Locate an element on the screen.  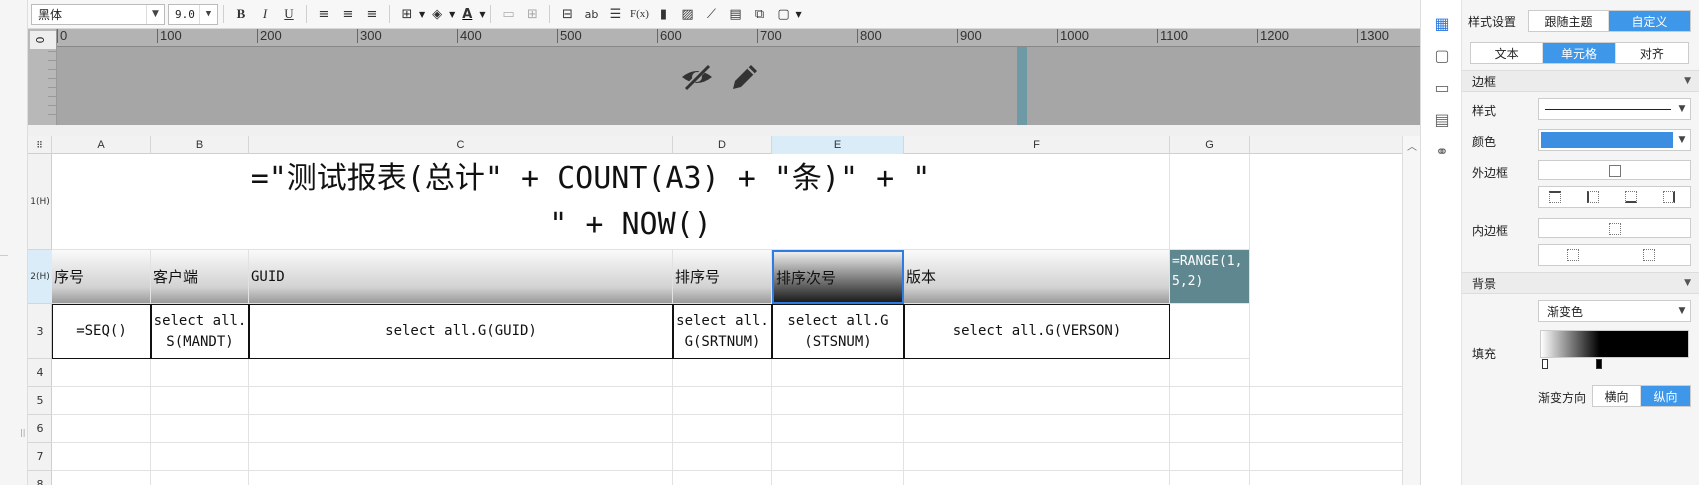
tab-cell: 单元格 is located at coordinates (1579, 53).